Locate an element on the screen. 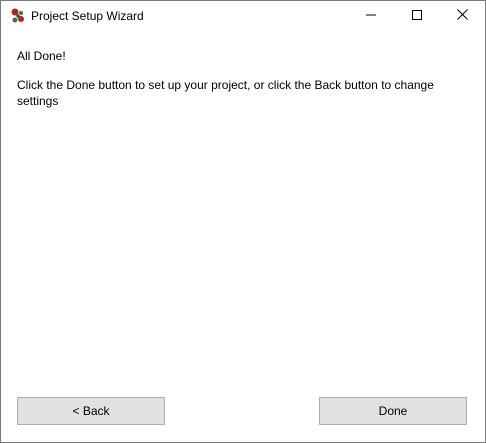 The height and width of the screenshot is (443, 486). window-title: Project Setup Wizard is located at coordinates (87, 16).